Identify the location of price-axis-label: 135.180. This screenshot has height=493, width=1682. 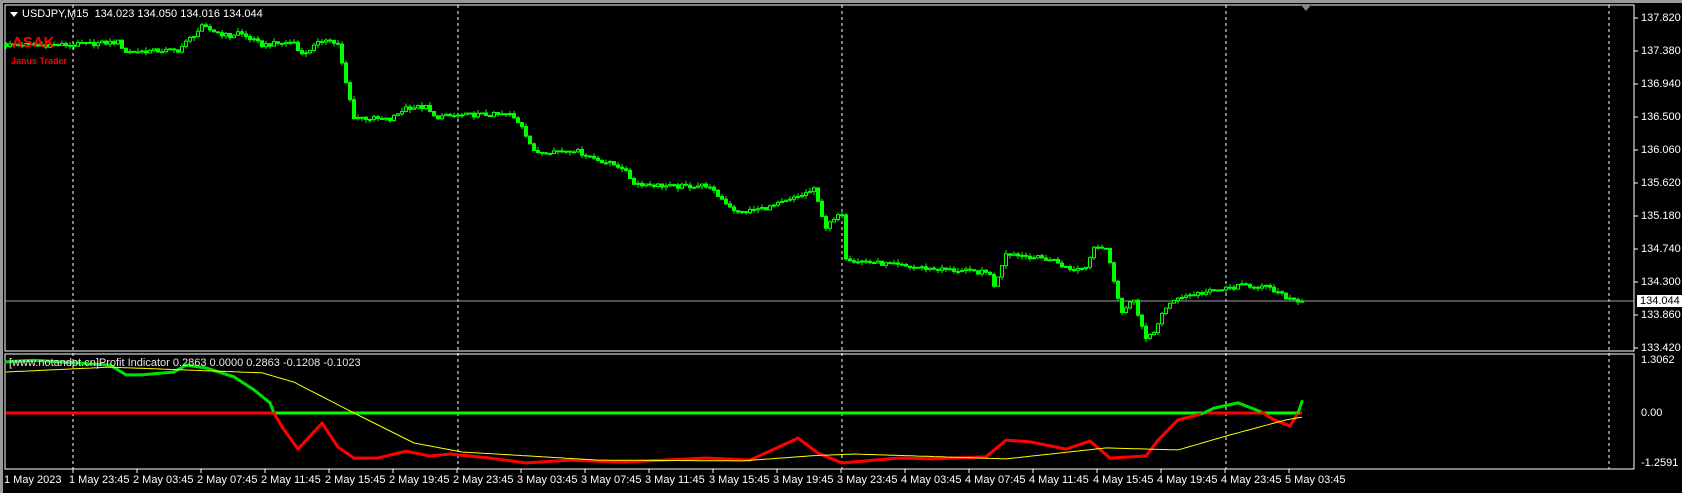
(1661, 216).